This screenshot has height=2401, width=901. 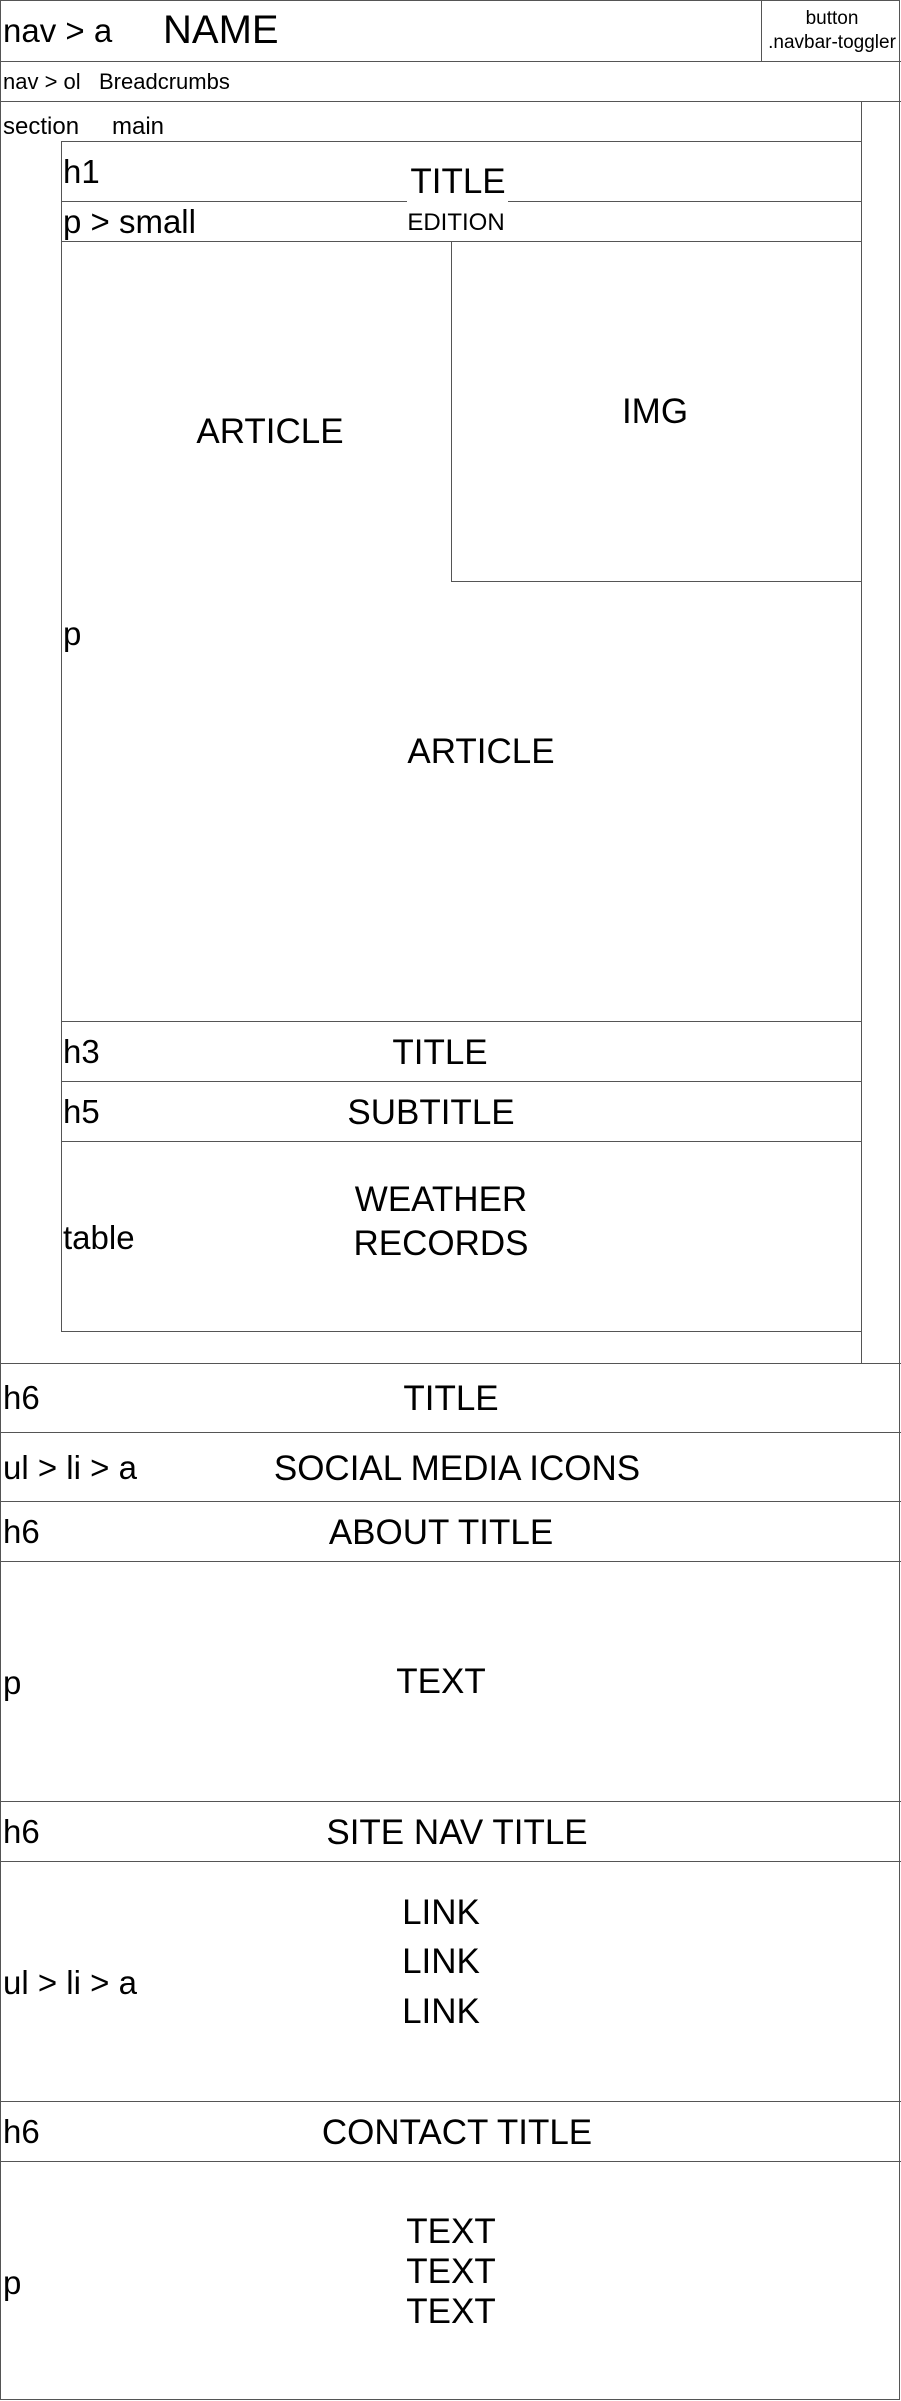 I want to click on site-nav-title: SITE NAV TITLE, so click(x=457, y=1832).